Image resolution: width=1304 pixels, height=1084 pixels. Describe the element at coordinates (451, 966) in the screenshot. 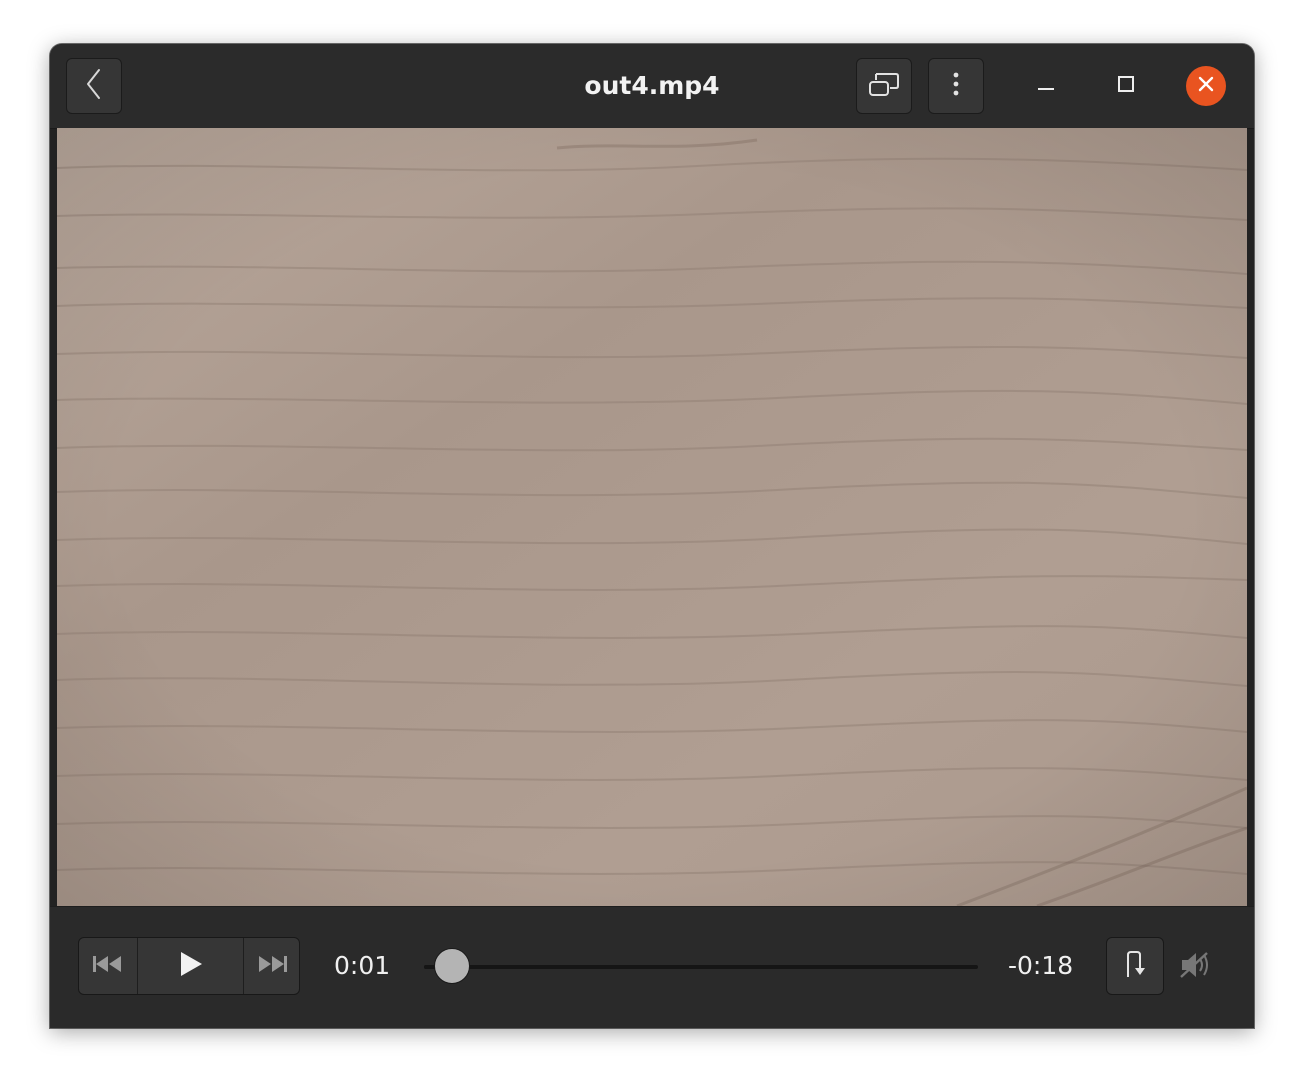

I see `seek-handle` at that location.